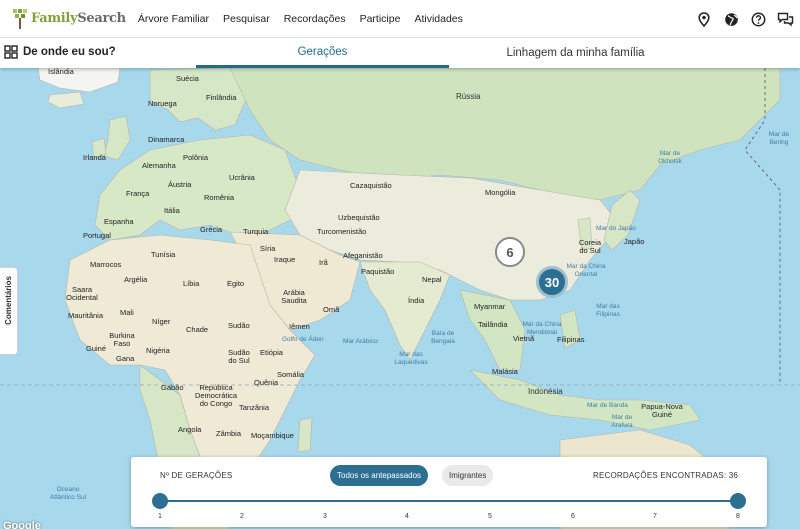  I want to click on label-nepal: Nepal, so click(432, 279).